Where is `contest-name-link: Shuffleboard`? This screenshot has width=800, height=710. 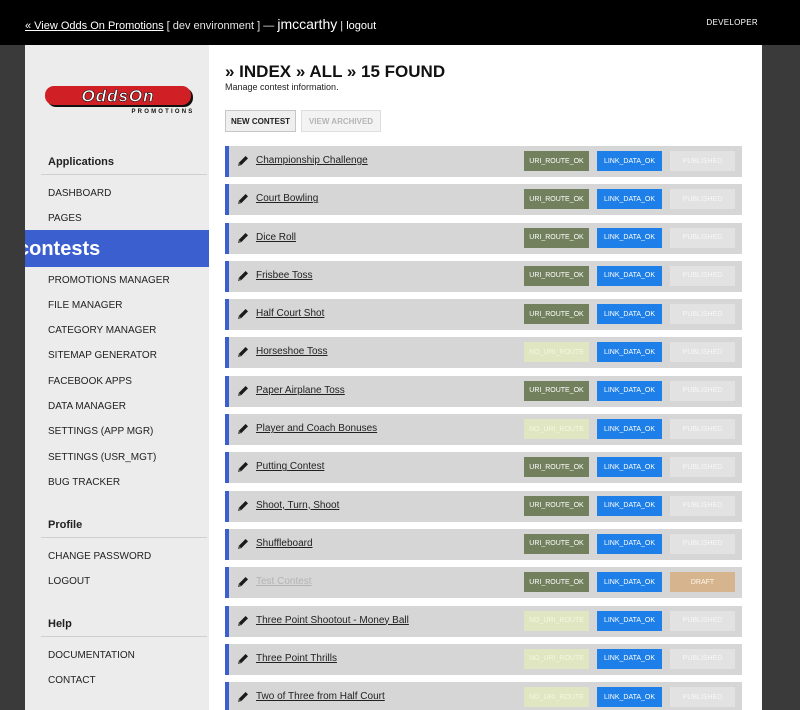
contest-name-link: Shuffleboard is located at coordinates (284, 543).